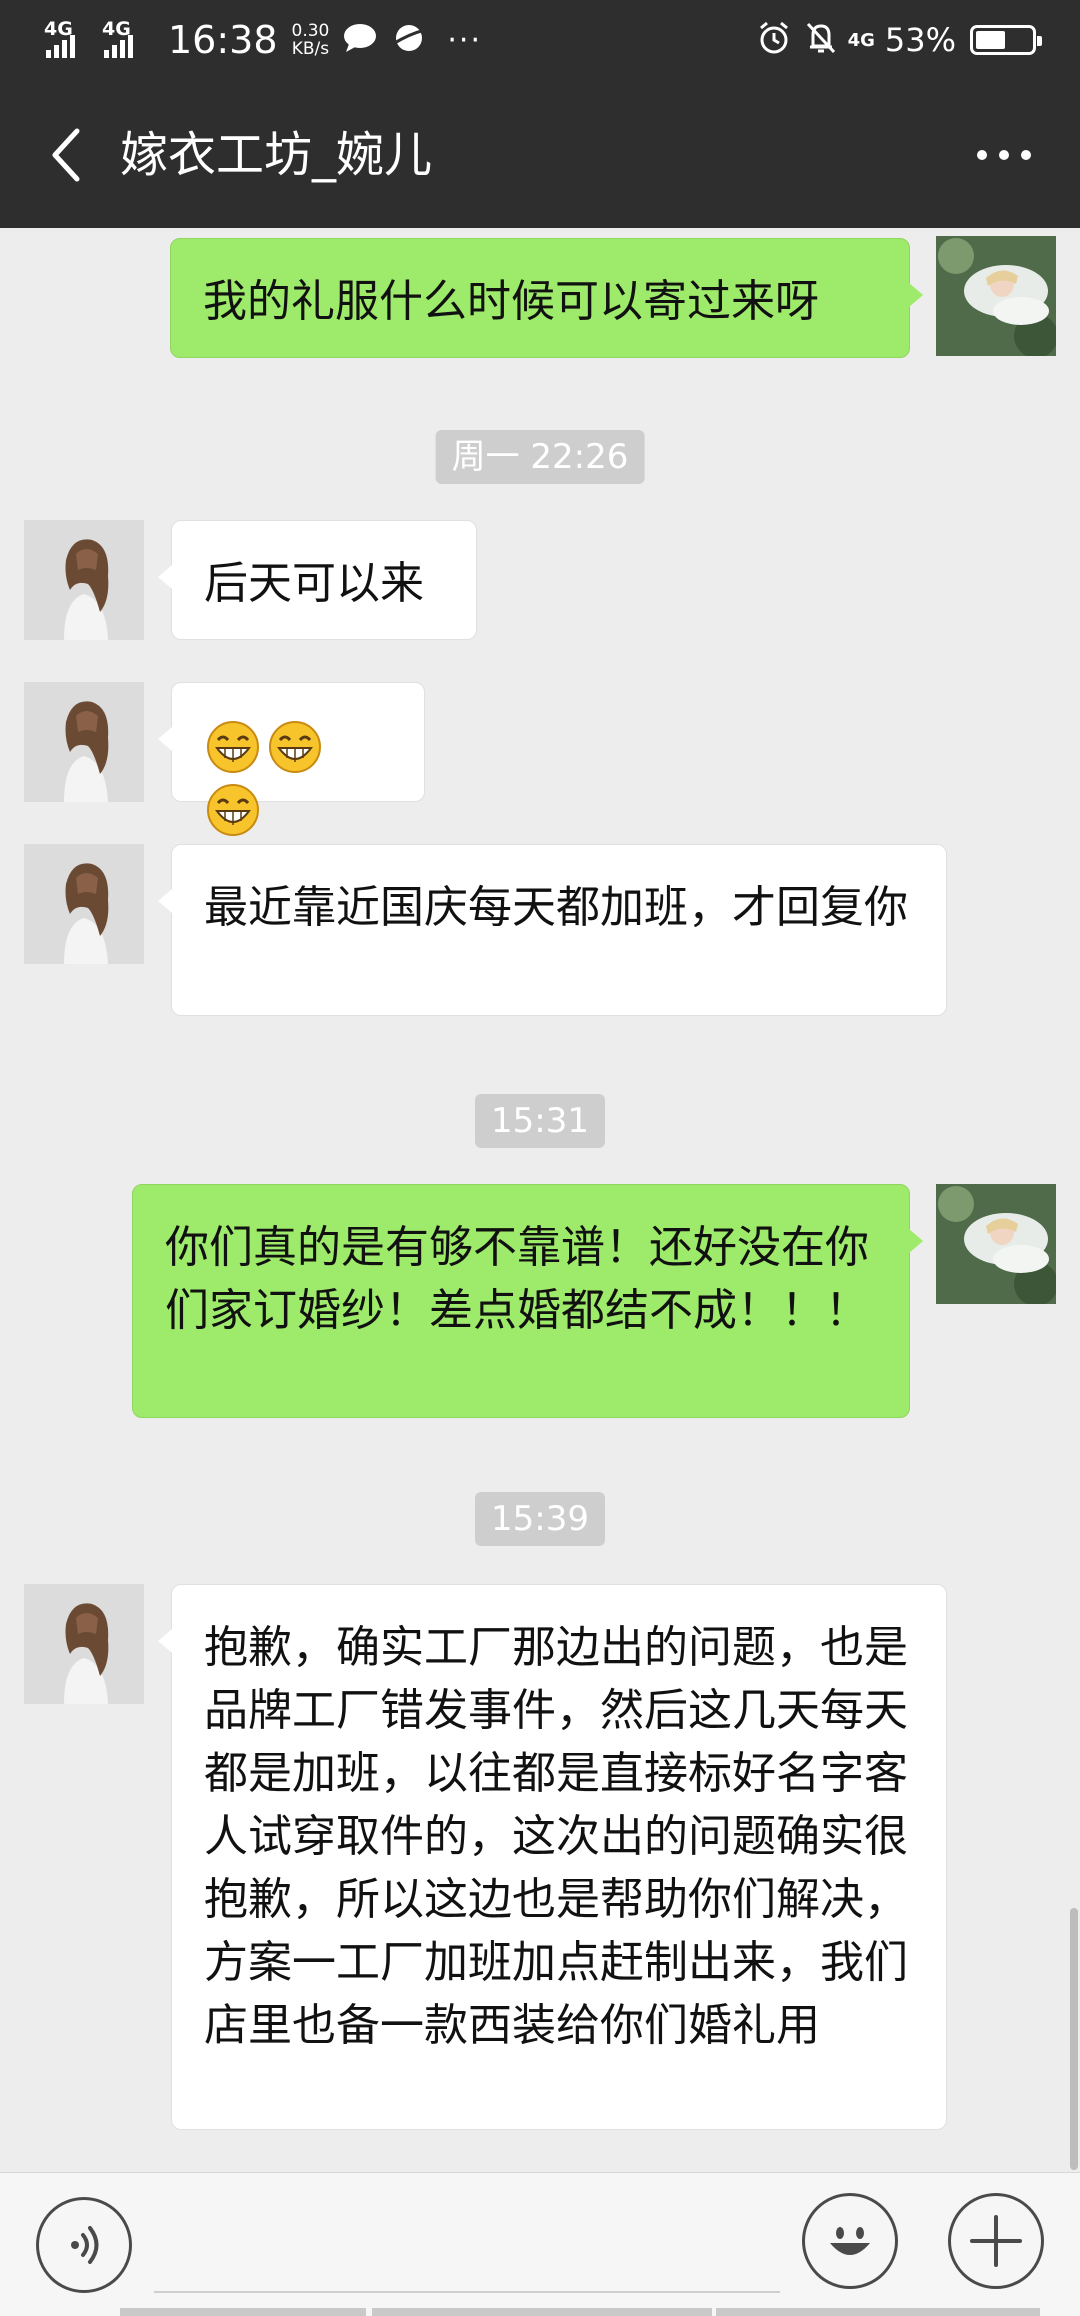 The width and height of the screenshot is (1080, 2316). I want to click on status-time: 16:38, so click(223, 40).